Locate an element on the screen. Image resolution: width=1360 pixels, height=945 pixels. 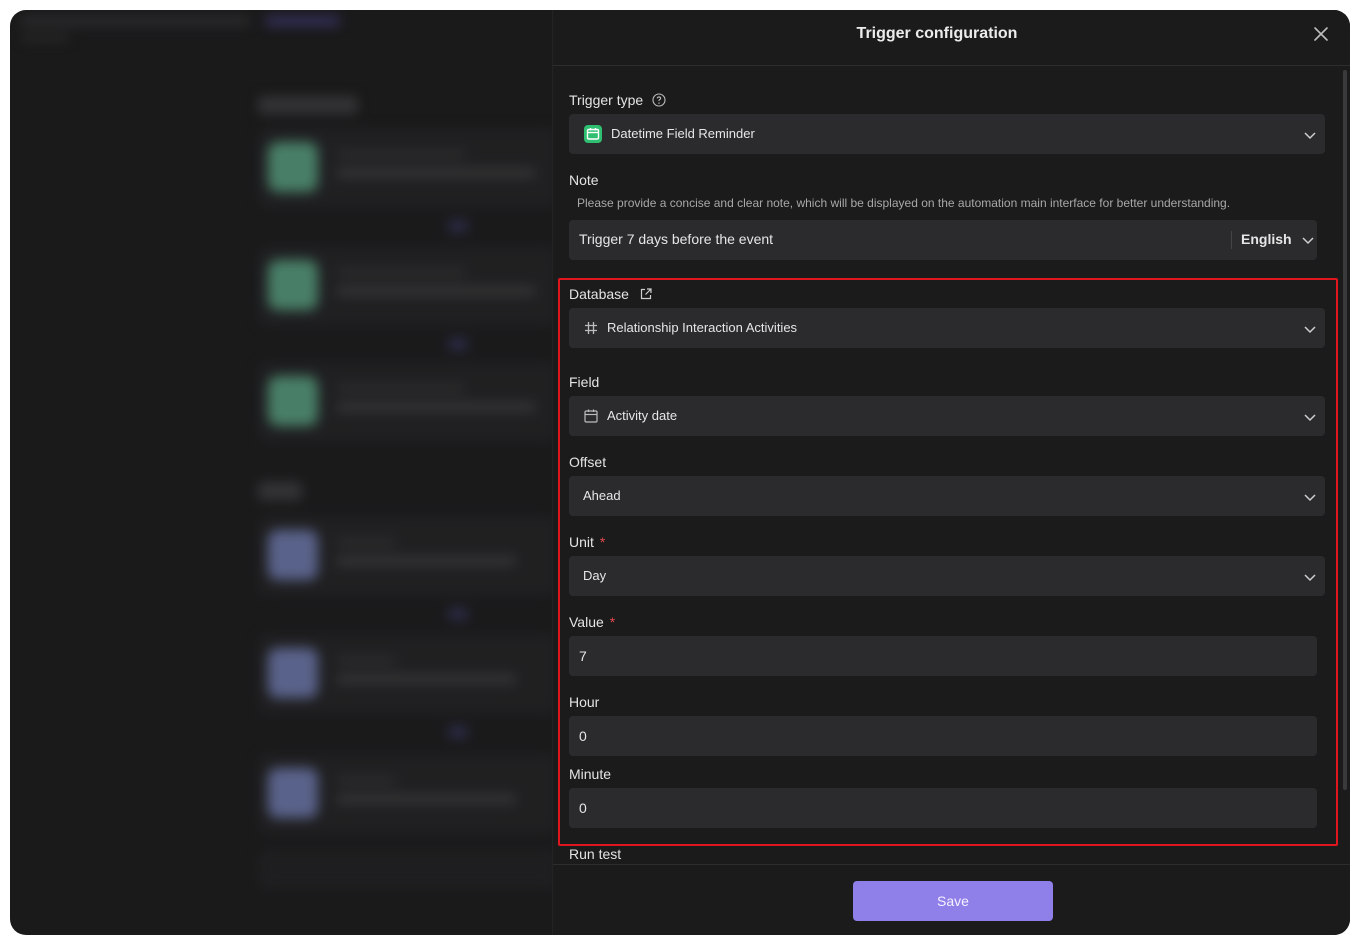
database-label-text: Database is located at coordinates (599, 294).